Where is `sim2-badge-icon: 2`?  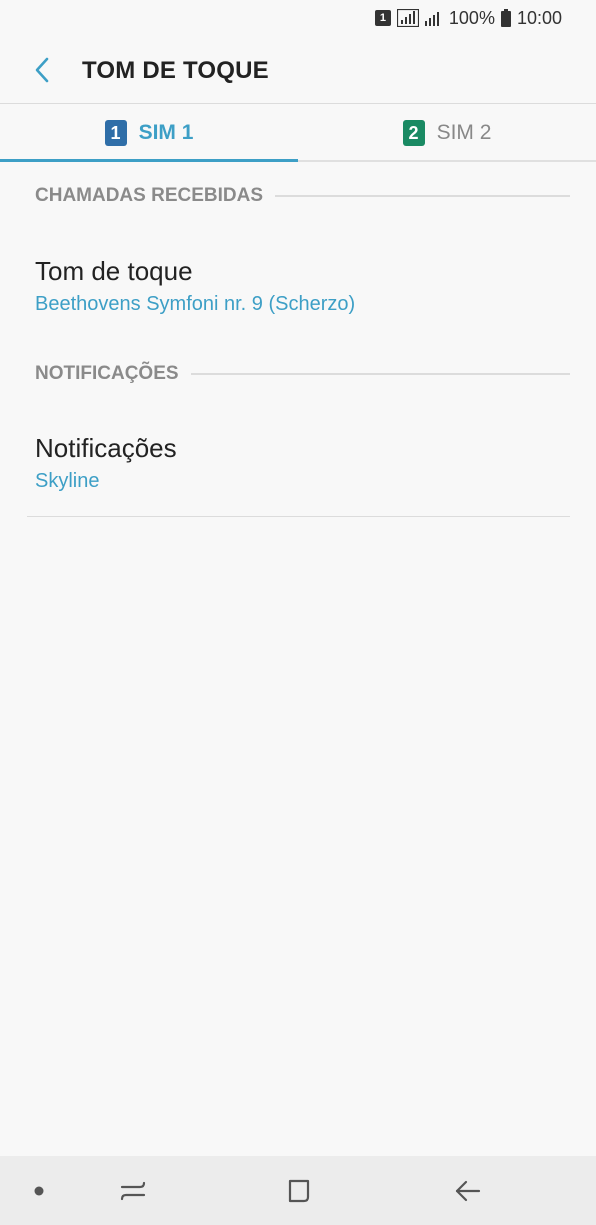
sim2-badge-icon: 2 is located at coordinates (413, 133).